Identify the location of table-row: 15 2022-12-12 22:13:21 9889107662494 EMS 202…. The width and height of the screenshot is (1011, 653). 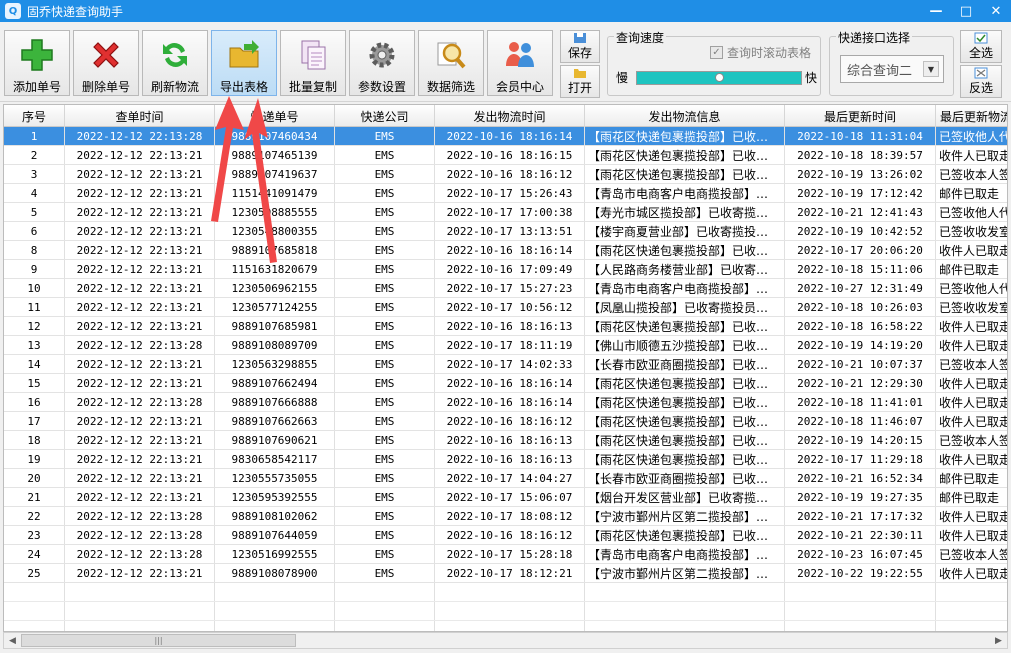
(505, 383).